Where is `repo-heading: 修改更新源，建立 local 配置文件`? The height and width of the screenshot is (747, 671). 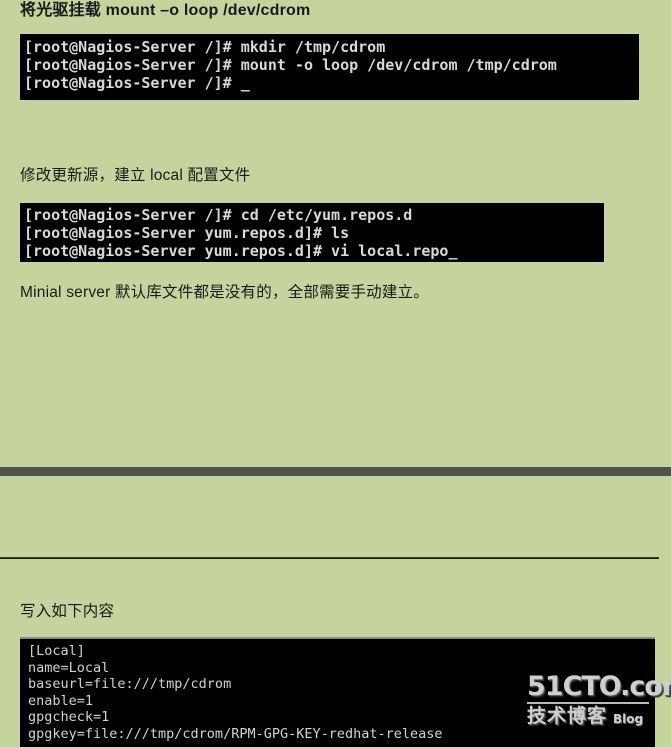
repo-heading: 修改更新源，建立 local 配置文件 is located at coordinates (135, 175).